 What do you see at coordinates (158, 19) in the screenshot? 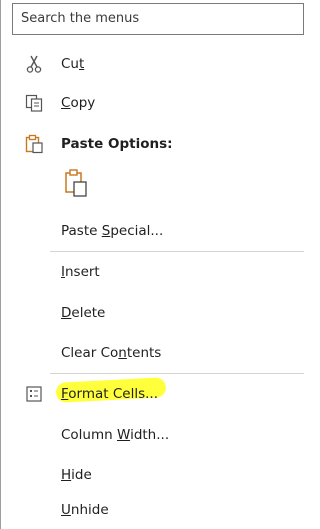
I see `search-menus-input: Search the menus` at bounding box center [158, 19].